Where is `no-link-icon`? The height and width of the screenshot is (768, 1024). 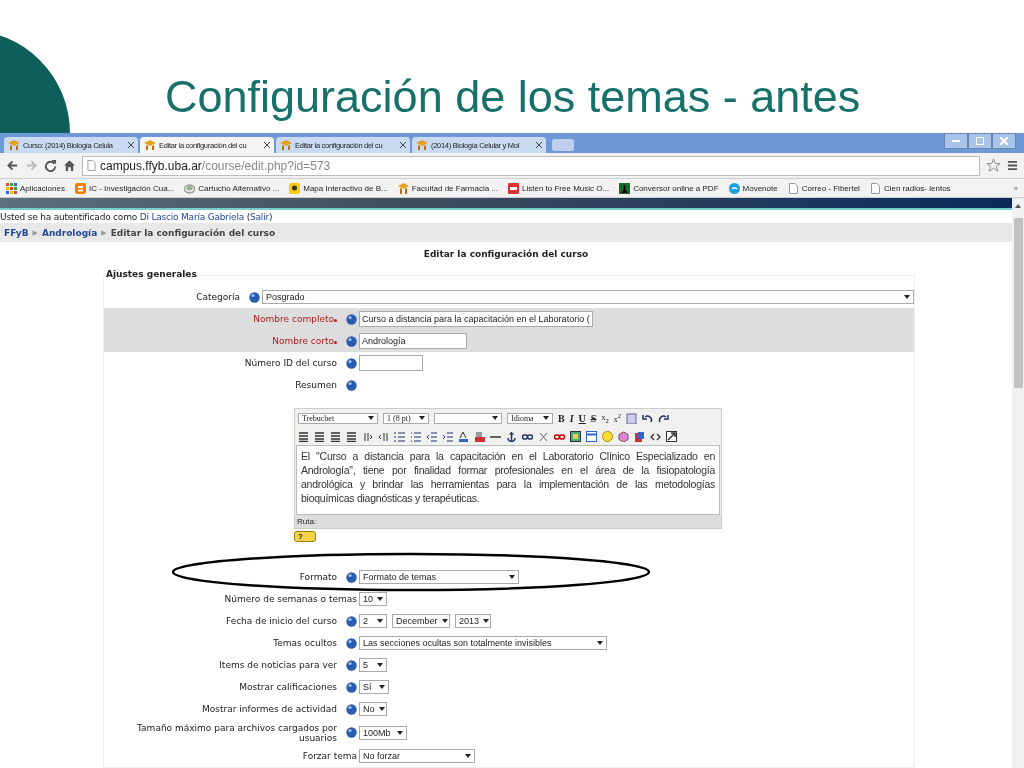 no-link-icon is located at coordinates (543, 436).